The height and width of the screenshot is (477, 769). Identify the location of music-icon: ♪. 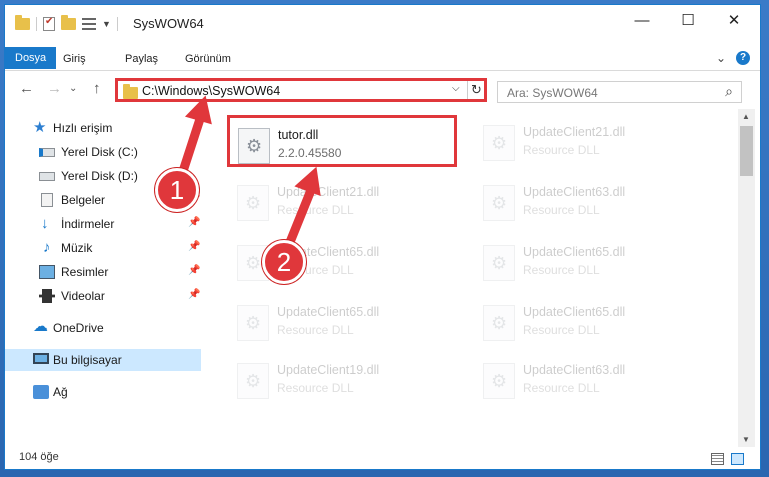
(47, 247).